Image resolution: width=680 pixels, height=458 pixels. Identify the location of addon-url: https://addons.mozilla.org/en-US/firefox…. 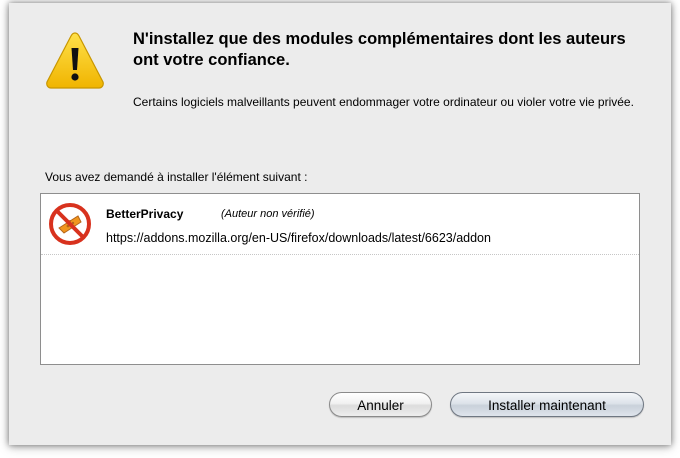
(298, 238).